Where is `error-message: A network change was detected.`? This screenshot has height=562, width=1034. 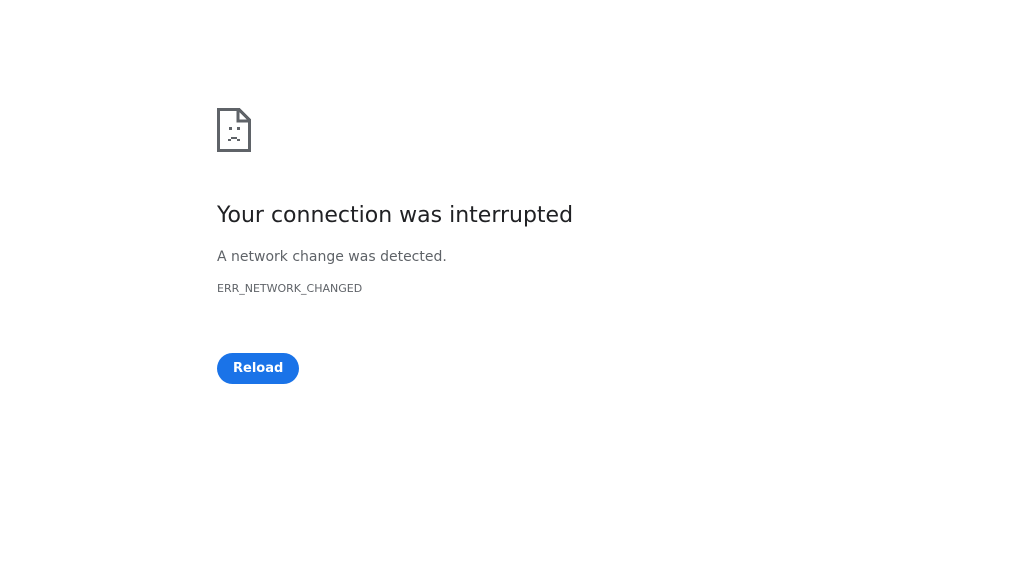
error-message: A network change was detected. is located at coordinates (332, 257).